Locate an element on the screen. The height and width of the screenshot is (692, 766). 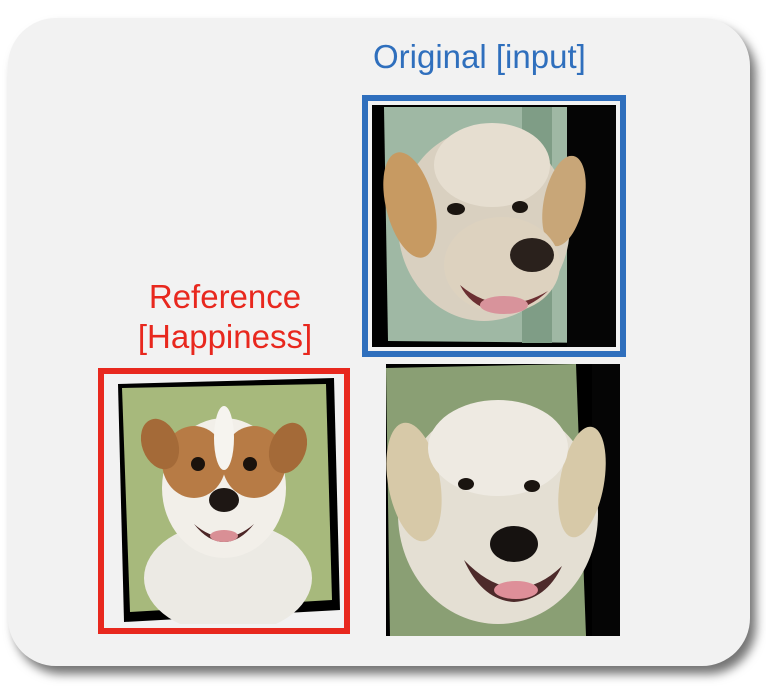
original-dog-image is located at coordinates (494, 226).